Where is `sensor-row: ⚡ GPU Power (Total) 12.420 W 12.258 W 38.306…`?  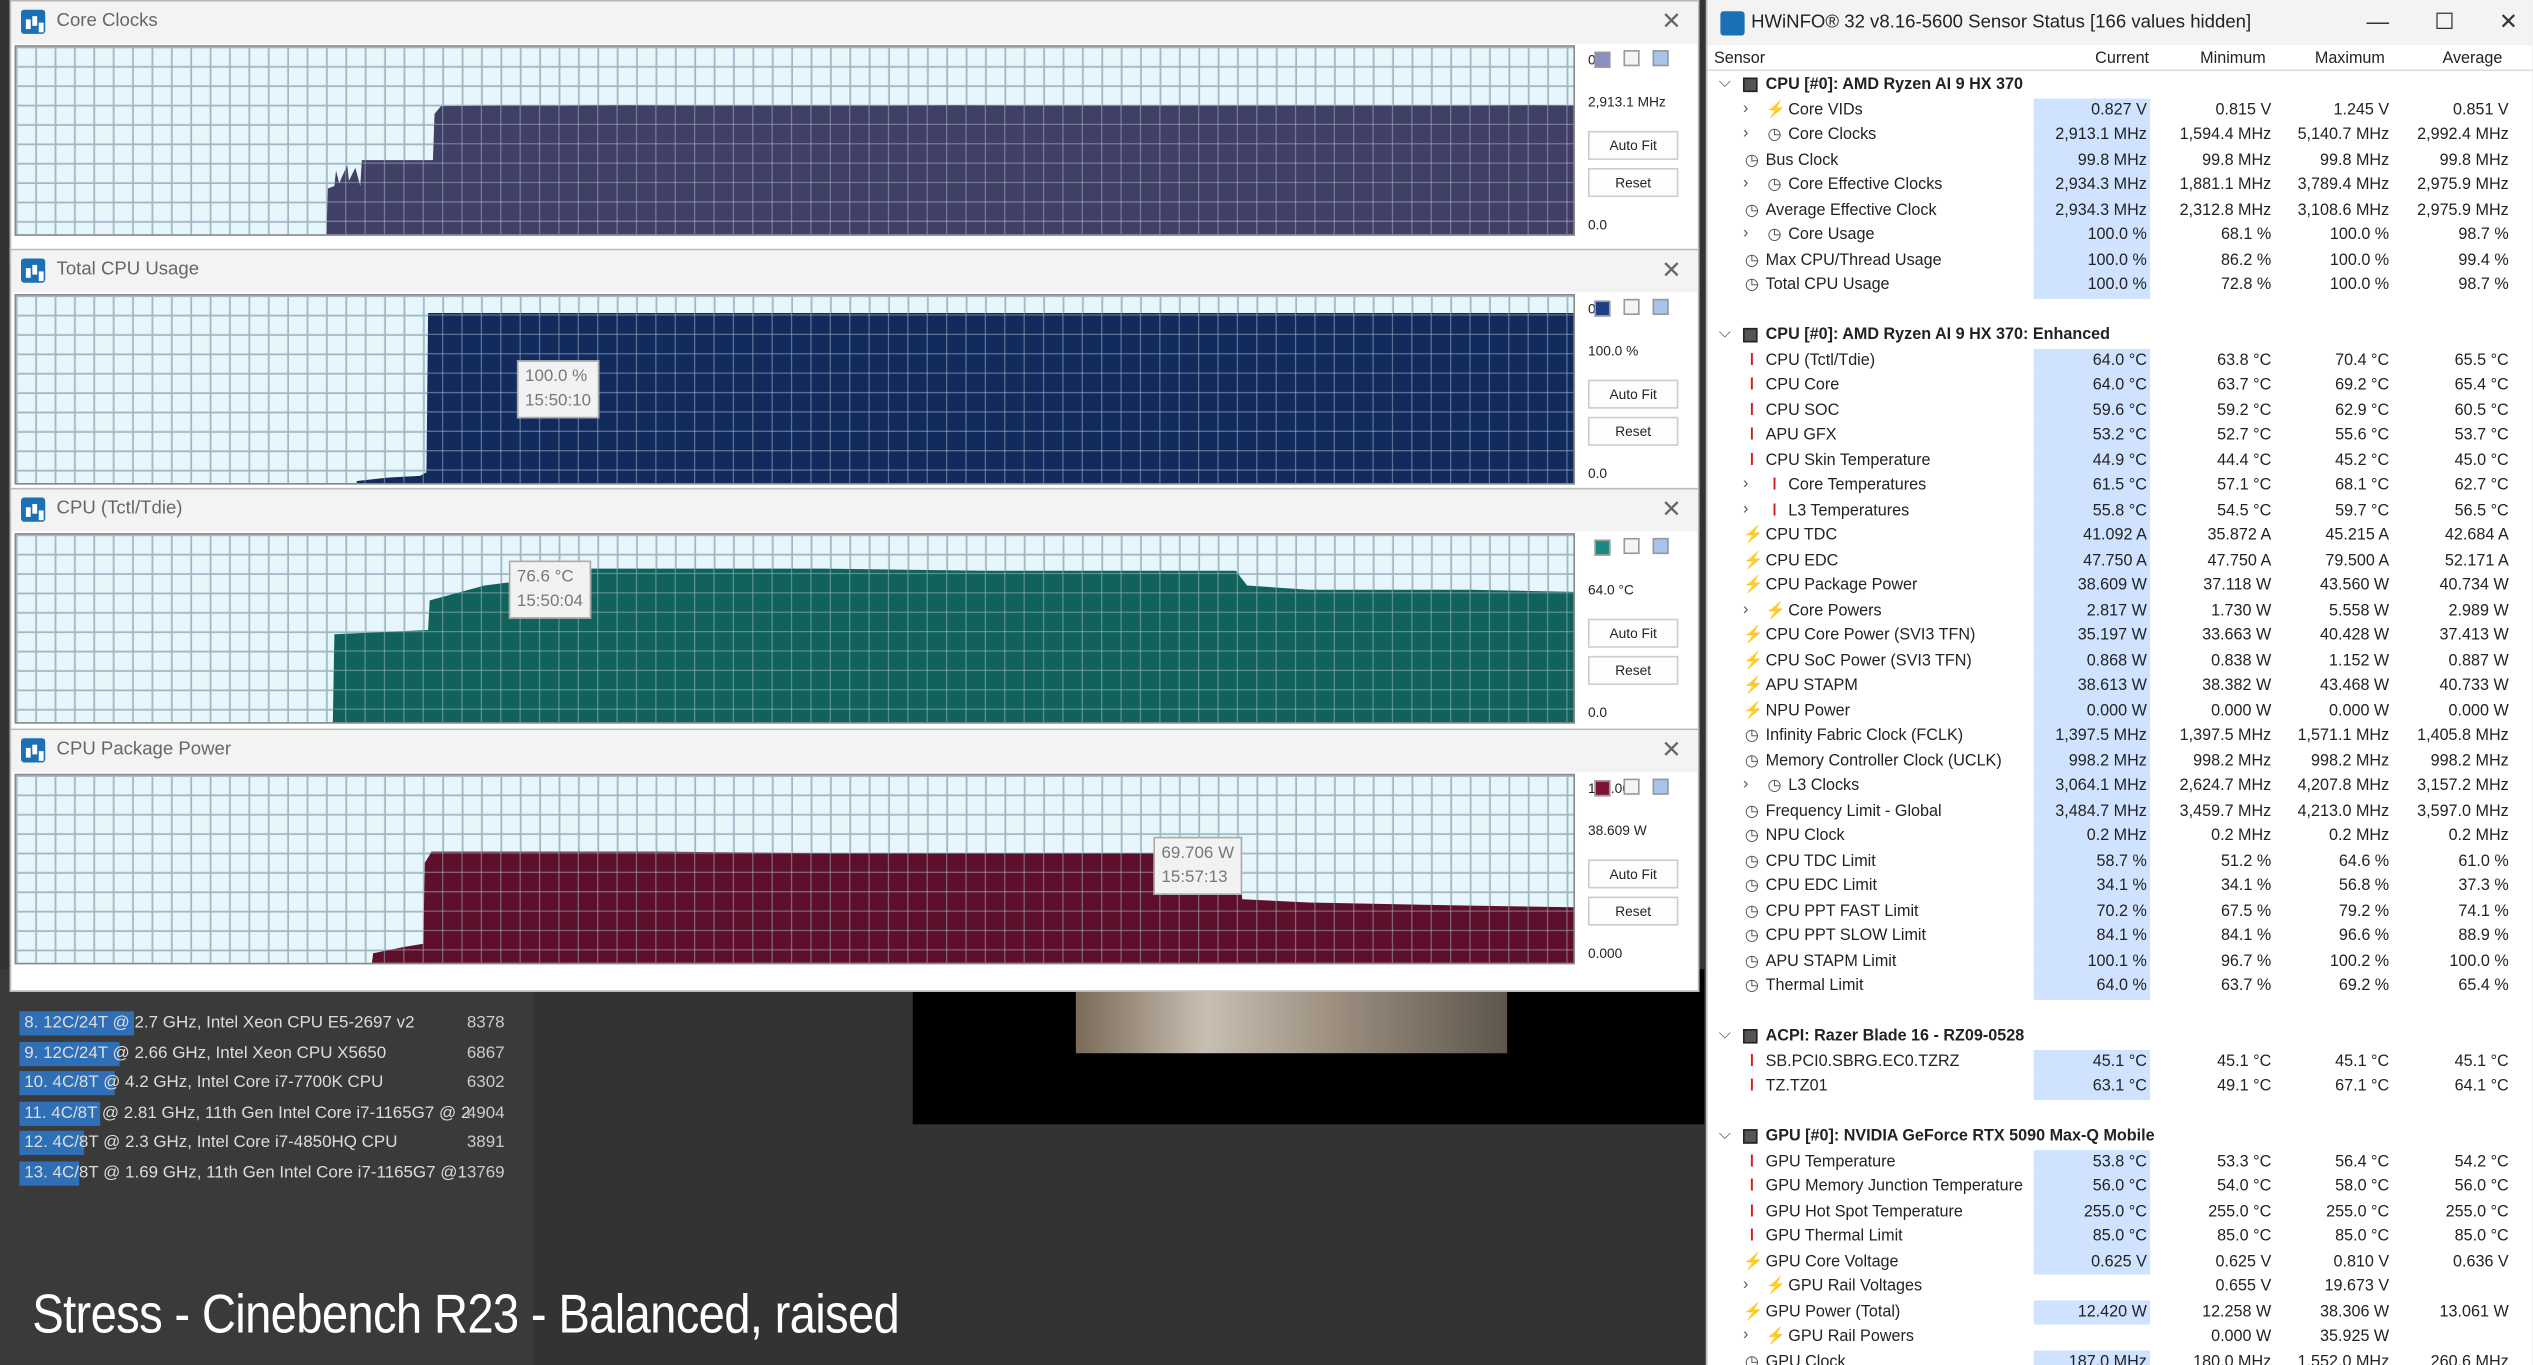
sensor-row: ⚡ GPU Power (Total) 12.420 W 12.258 W 38.306… is located at coordinates (2119, 1312).